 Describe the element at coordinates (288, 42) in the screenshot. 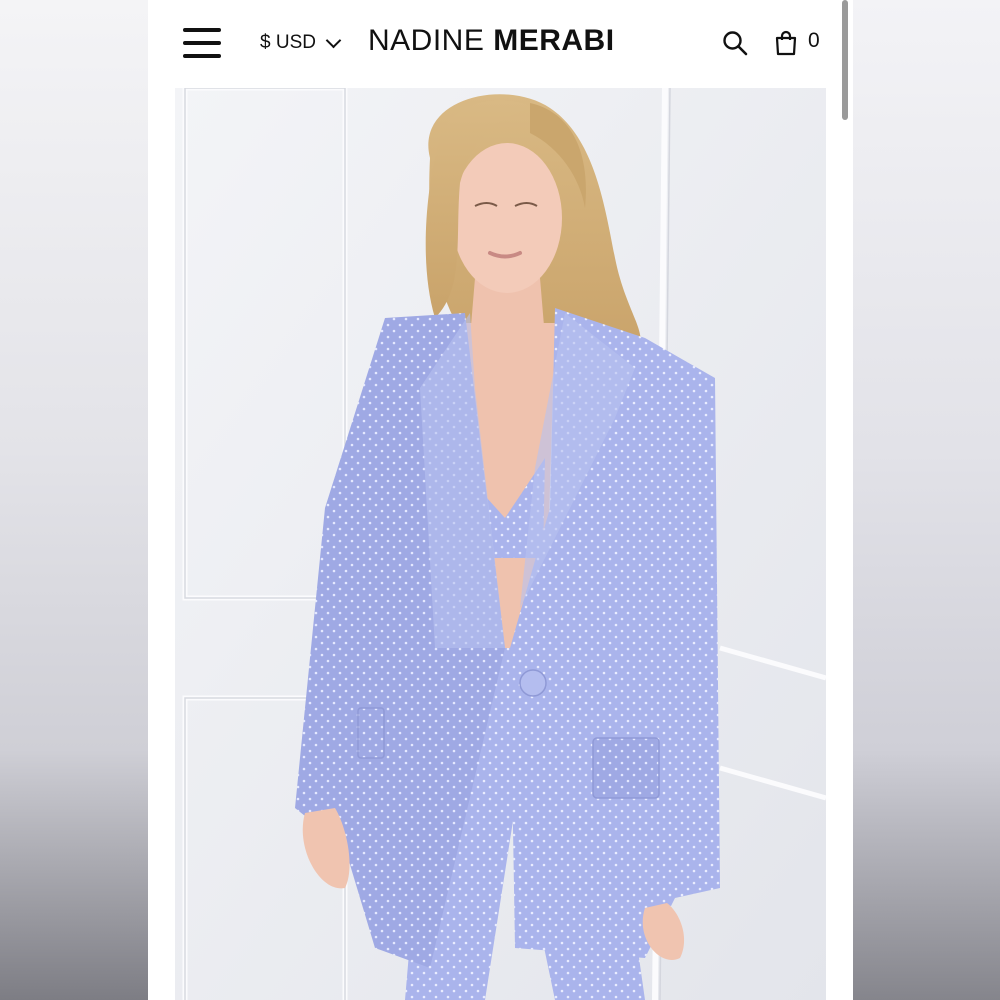

I see `currency-label: $ USD` at that location.